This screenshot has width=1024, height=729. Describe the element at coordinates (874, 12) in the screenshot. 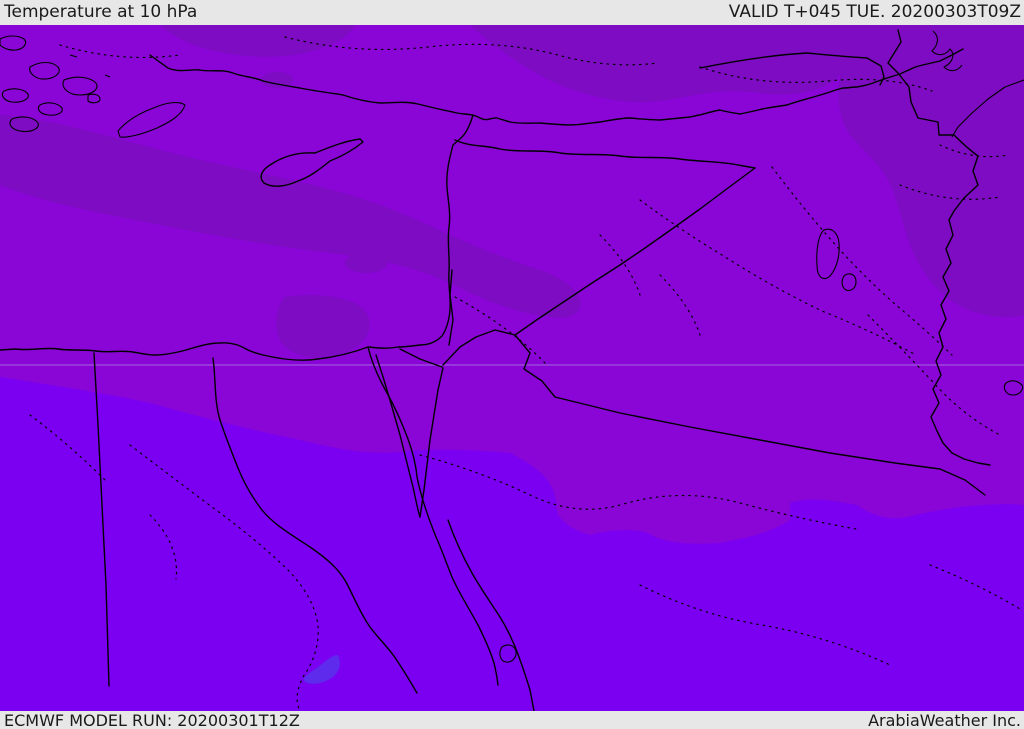

I see `valid-time-label: VALID T+045 TUE. 20200303T09Z` at that location.